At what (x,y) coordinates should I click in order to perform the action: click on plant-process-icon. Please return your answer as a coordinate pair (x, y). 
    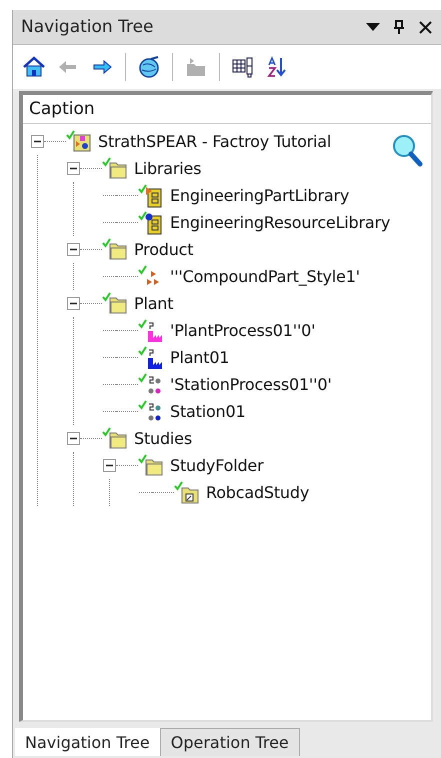
    Looking at the image, I should click on (151, 330).